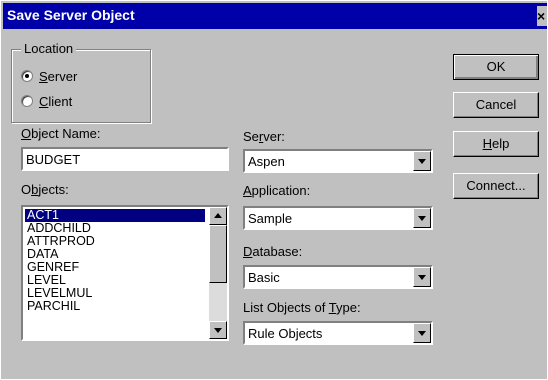 This screenshot has height=380, width=548. What do you see at coordinates (264, 277) in the screenshot?
I see `database-value: Basic` at bounding box center [264, 277].